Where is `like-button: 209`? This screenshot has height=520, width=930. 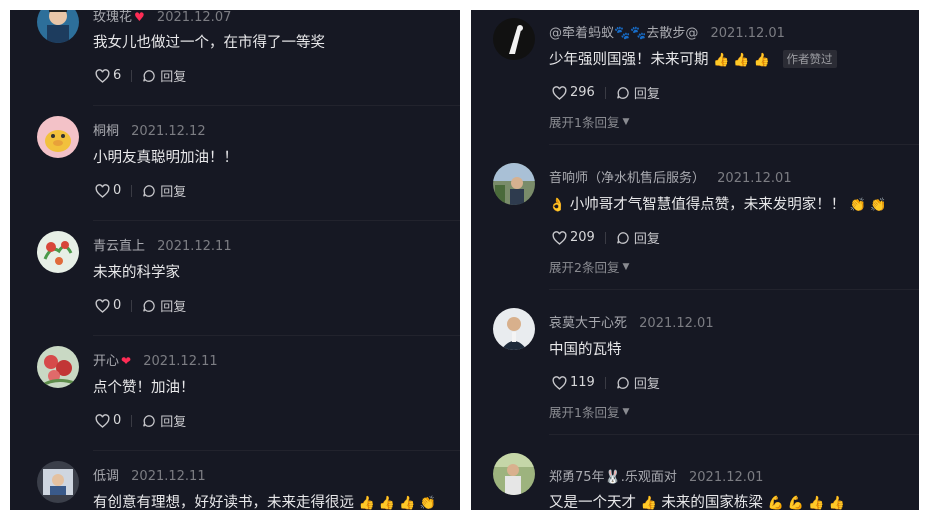 like-button: 209 is located at coordinates (573, 237).